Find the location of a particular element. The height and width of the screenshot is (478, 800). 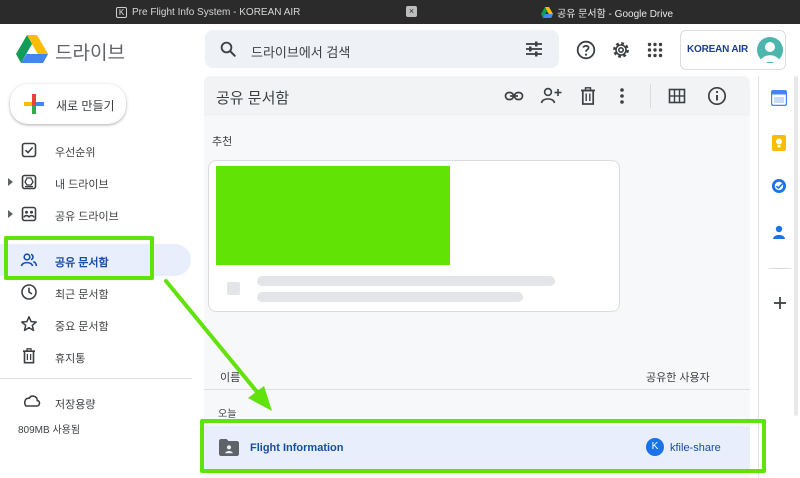

annotation-arrow is located at coordinates (218, 345).